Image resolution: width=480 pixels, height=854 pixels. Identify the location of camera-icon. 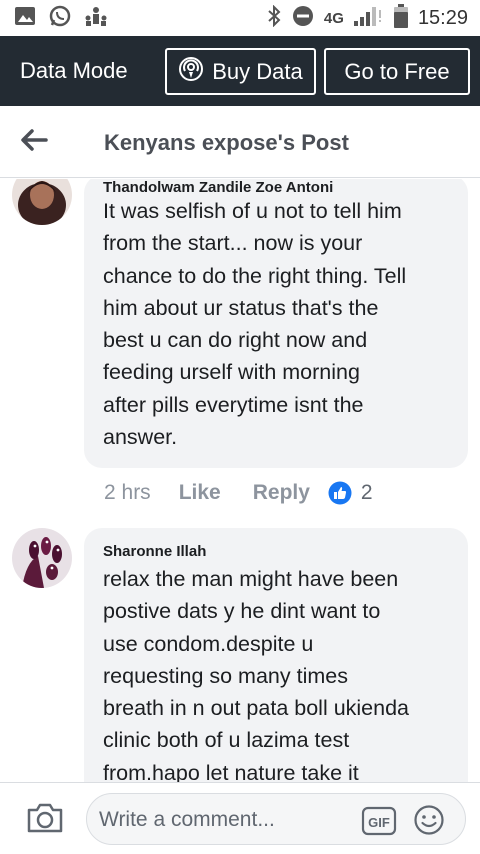
(45, 820).